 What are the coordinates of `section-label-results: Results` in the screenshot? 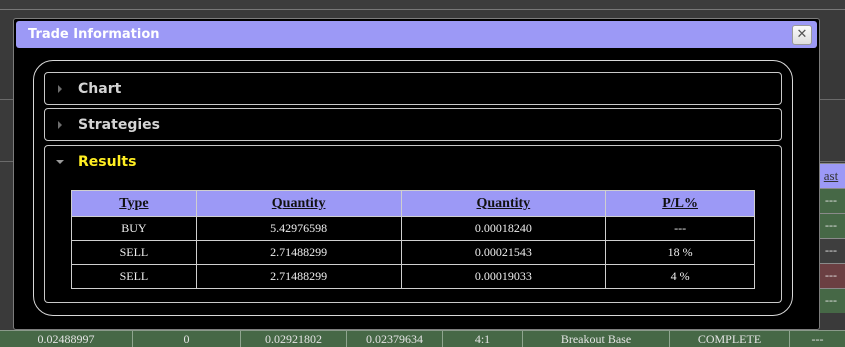 It's located at (107, 162).